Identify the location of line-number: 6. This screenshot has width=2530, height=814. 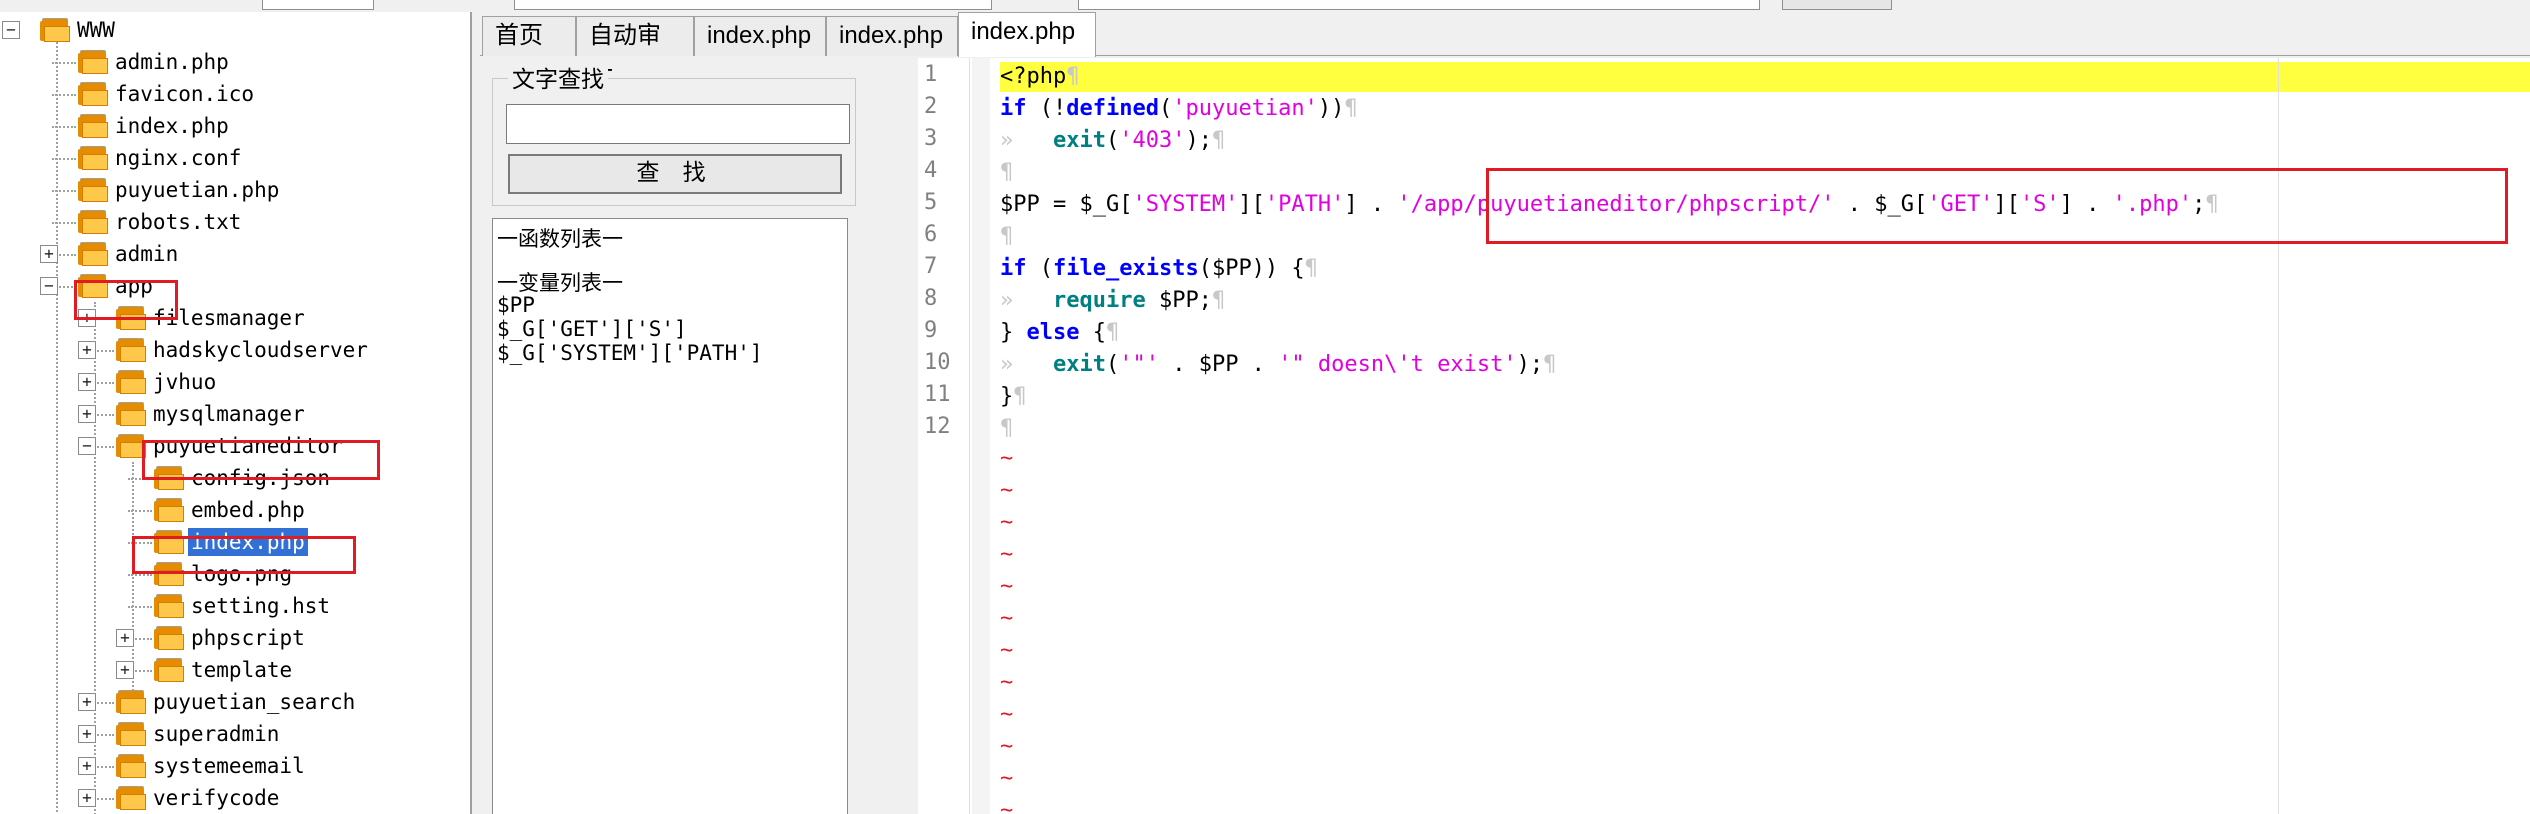
(931, 234).